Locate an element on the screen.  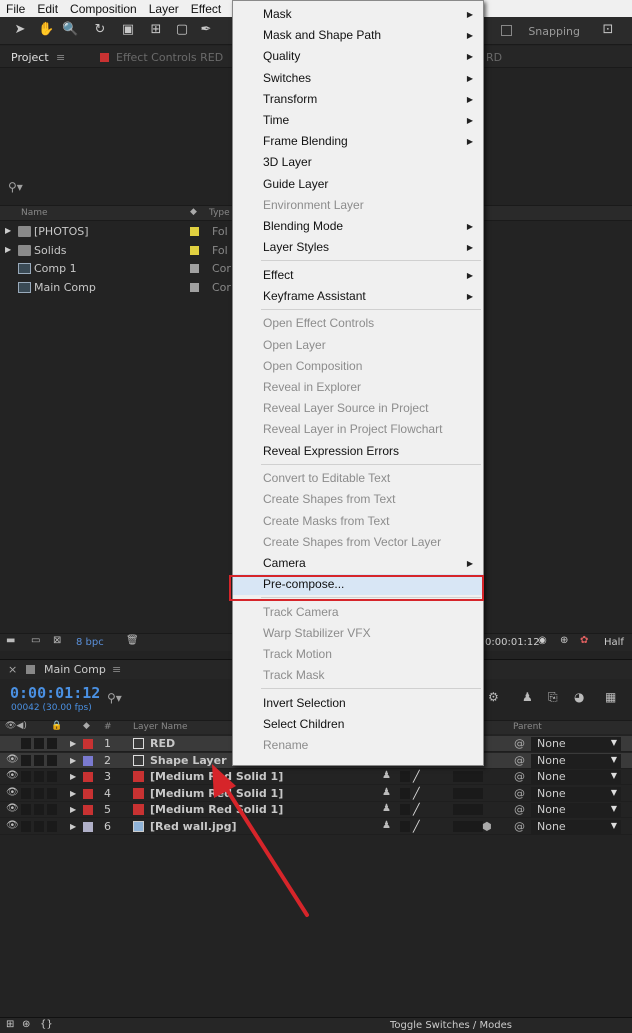
annotation-arrow is located at coordinates (260, 840).